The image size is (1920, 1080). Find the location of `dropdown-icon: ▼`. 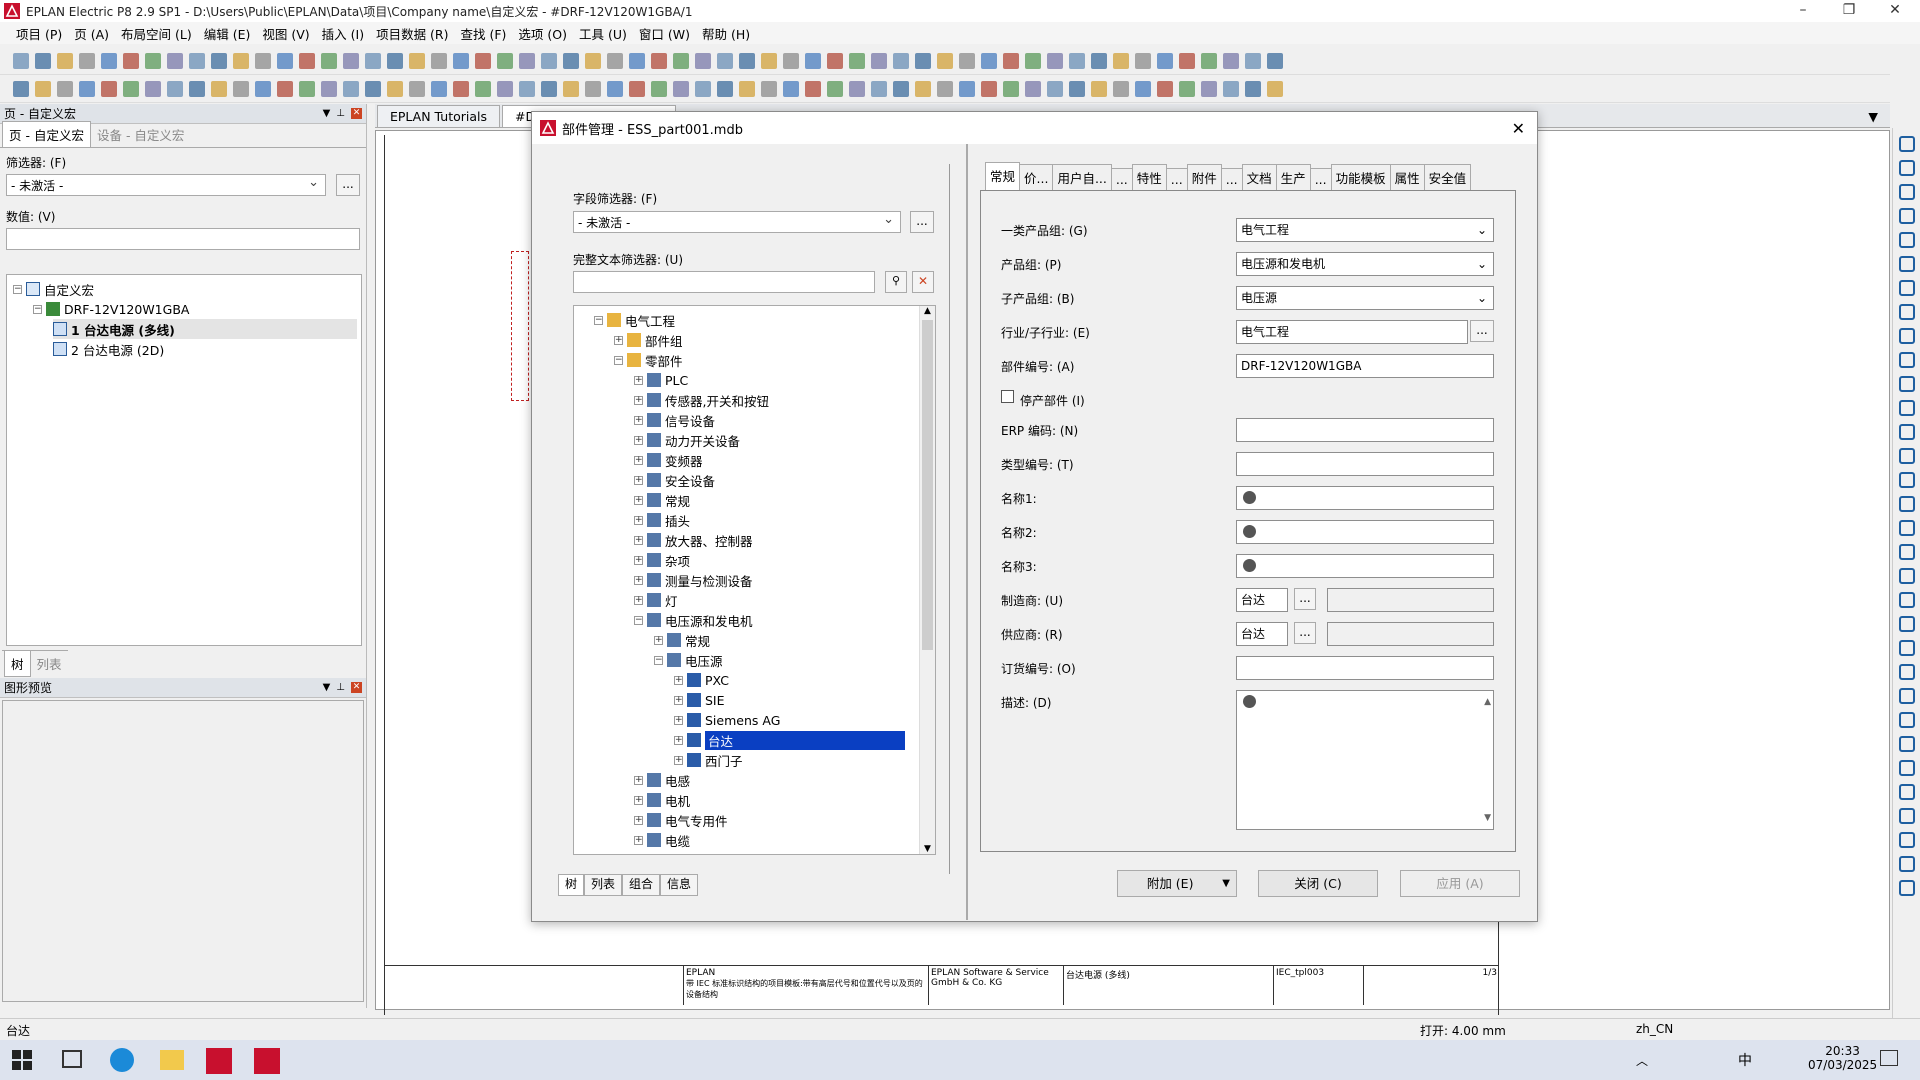

dropdown-icon: ▼ is located at coordinates (327, 687).